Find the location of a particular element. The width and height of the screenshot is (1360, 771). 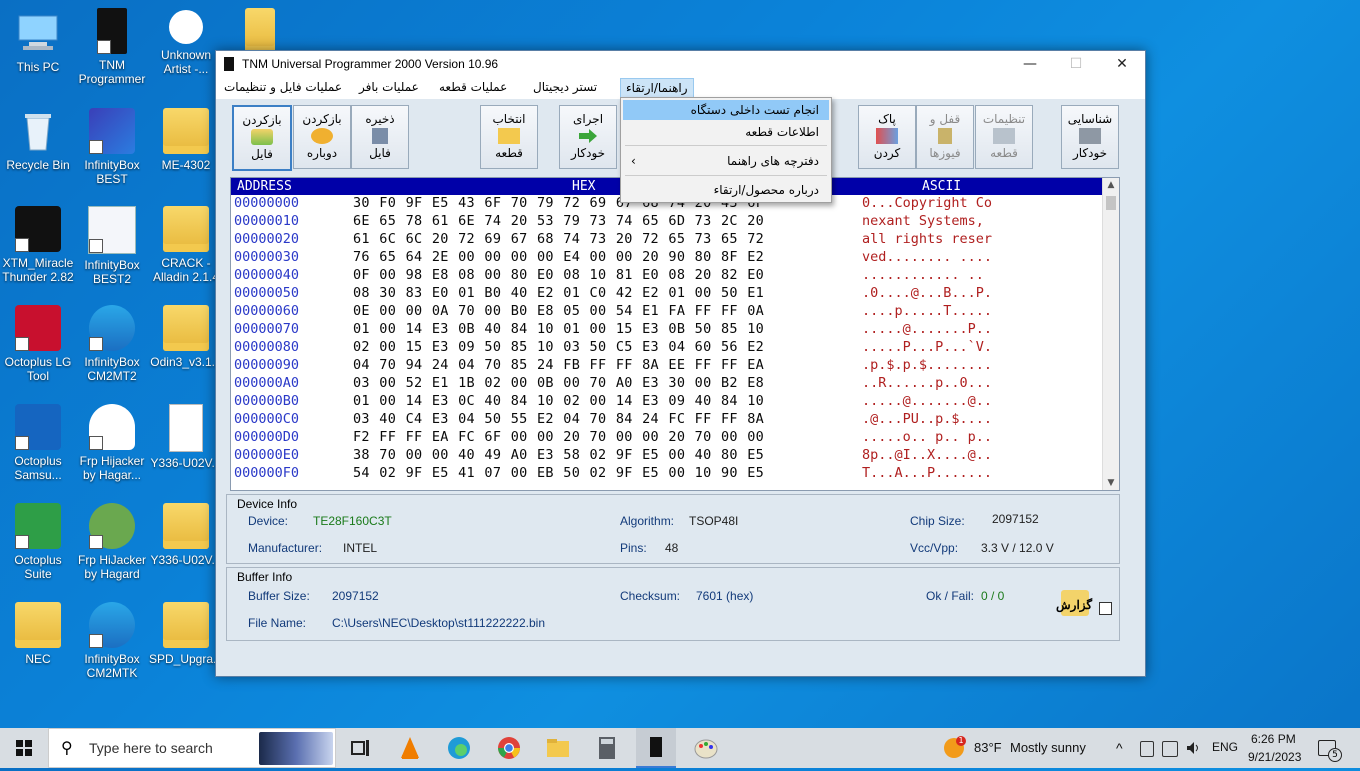

chrome-icon is located at coordinates (509, 748).